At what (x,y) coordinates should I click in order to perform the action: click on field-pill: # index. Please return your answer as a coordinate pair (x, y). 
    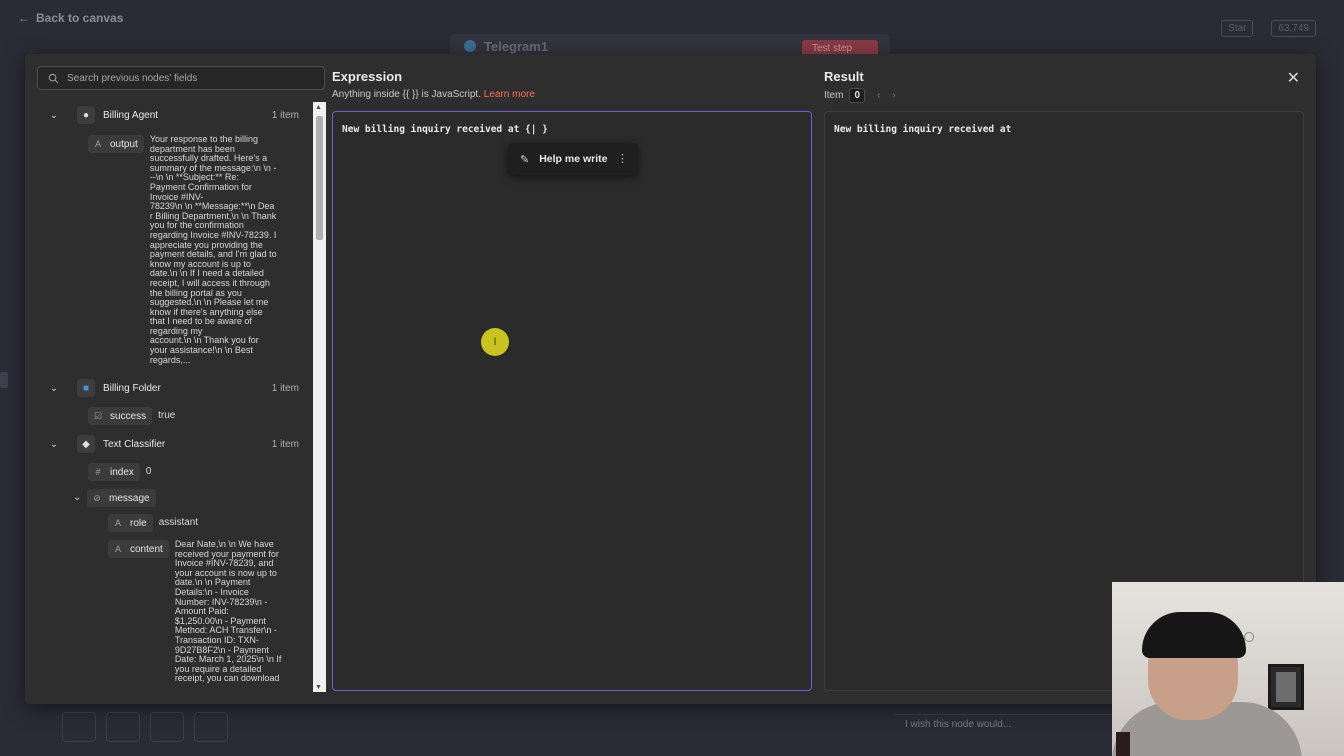
    Looking at the image, I should click on (114, 472).